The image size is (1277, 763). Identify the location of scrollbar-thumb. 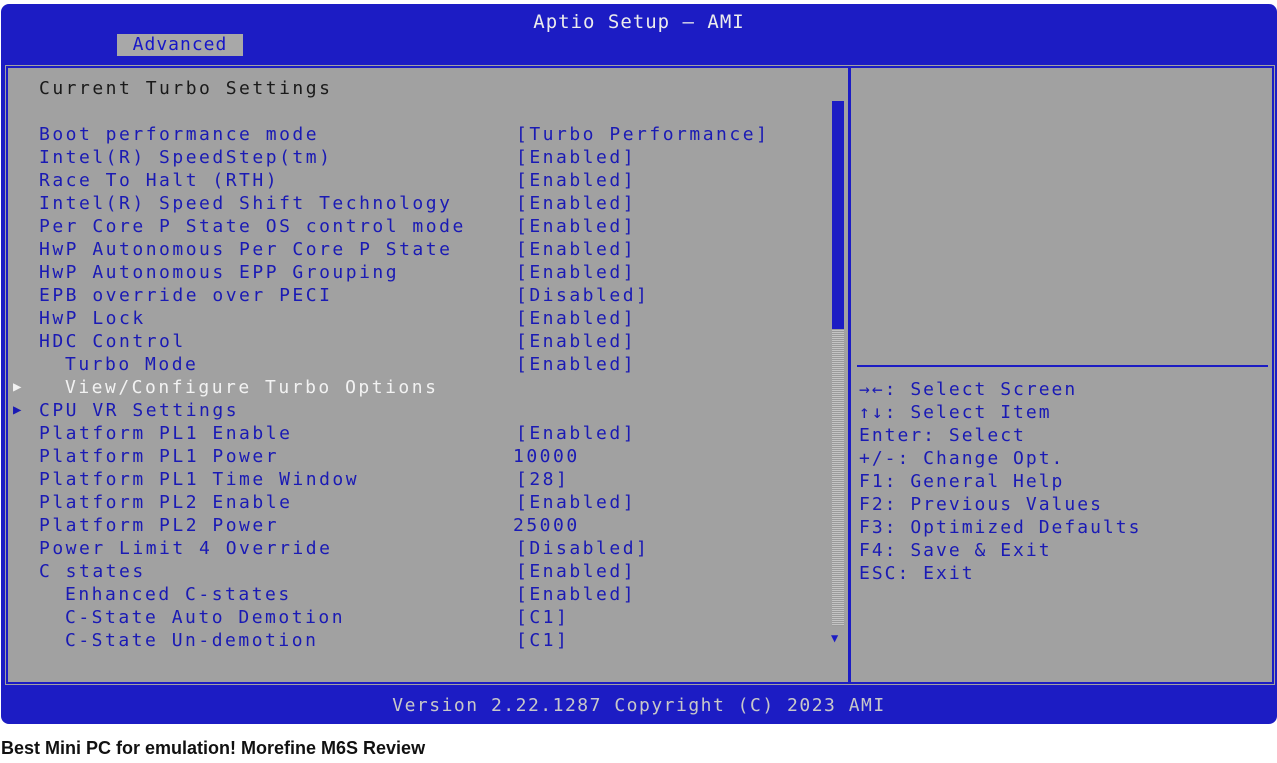
(838, 215).